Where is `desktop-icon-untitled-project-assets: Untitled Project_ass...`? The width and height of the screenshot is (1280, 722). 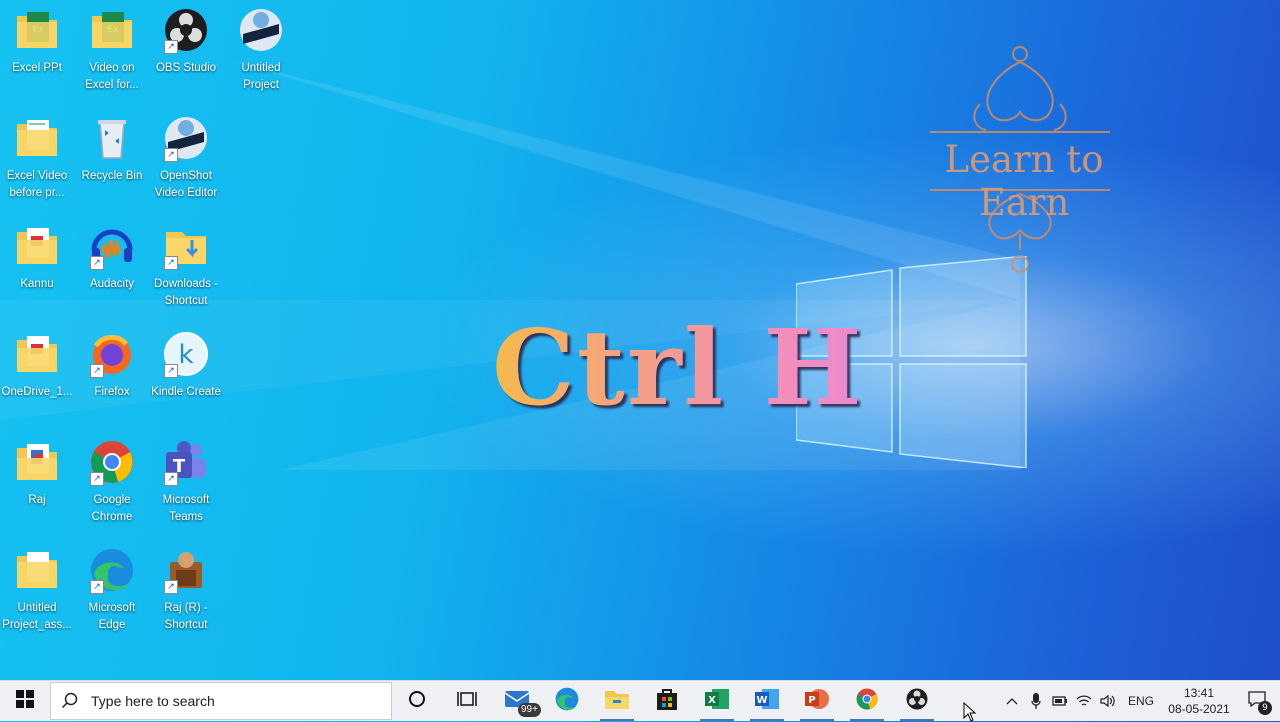
desktop-icon-untitled-project-assets: Untitled Project_ass... is located at coordinates (37, 590).